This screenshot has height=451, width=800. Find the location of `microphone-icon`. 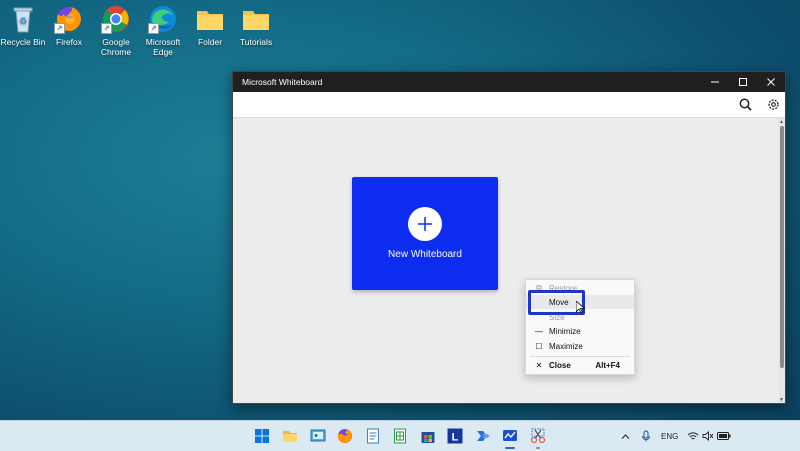

microphone-icon is located at coordinates (646, 436).